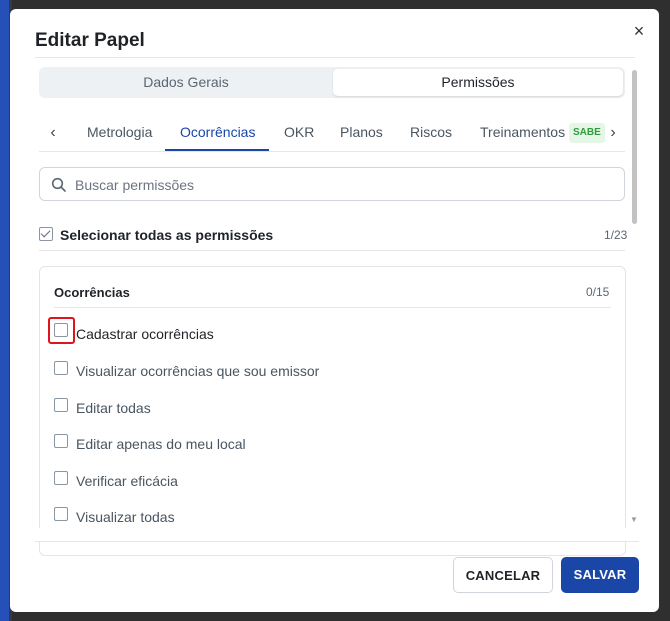 This screenshot has height=621, width=670. What do you see at coordinates (61, 478) in the screenshot?
I see `permission-checkbox-verificar-eficacia` at bounding box center [61, 478].